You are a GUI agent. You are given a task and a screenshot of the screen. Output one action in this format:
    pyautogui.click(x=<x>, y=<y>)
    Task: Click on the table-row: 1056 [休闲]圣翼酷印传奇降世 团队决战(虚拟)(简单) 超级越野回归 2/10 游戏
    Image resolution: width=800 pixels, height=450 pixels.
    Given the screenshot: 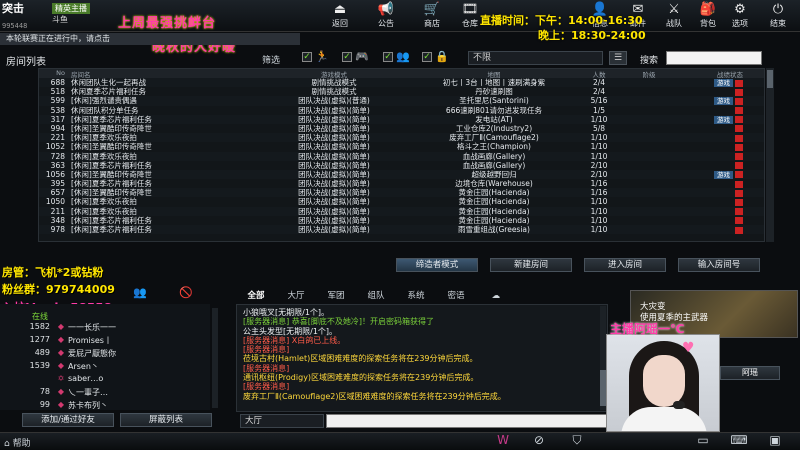 What is the action you would take?
    pyautogui.click(x=401, y=174)
    